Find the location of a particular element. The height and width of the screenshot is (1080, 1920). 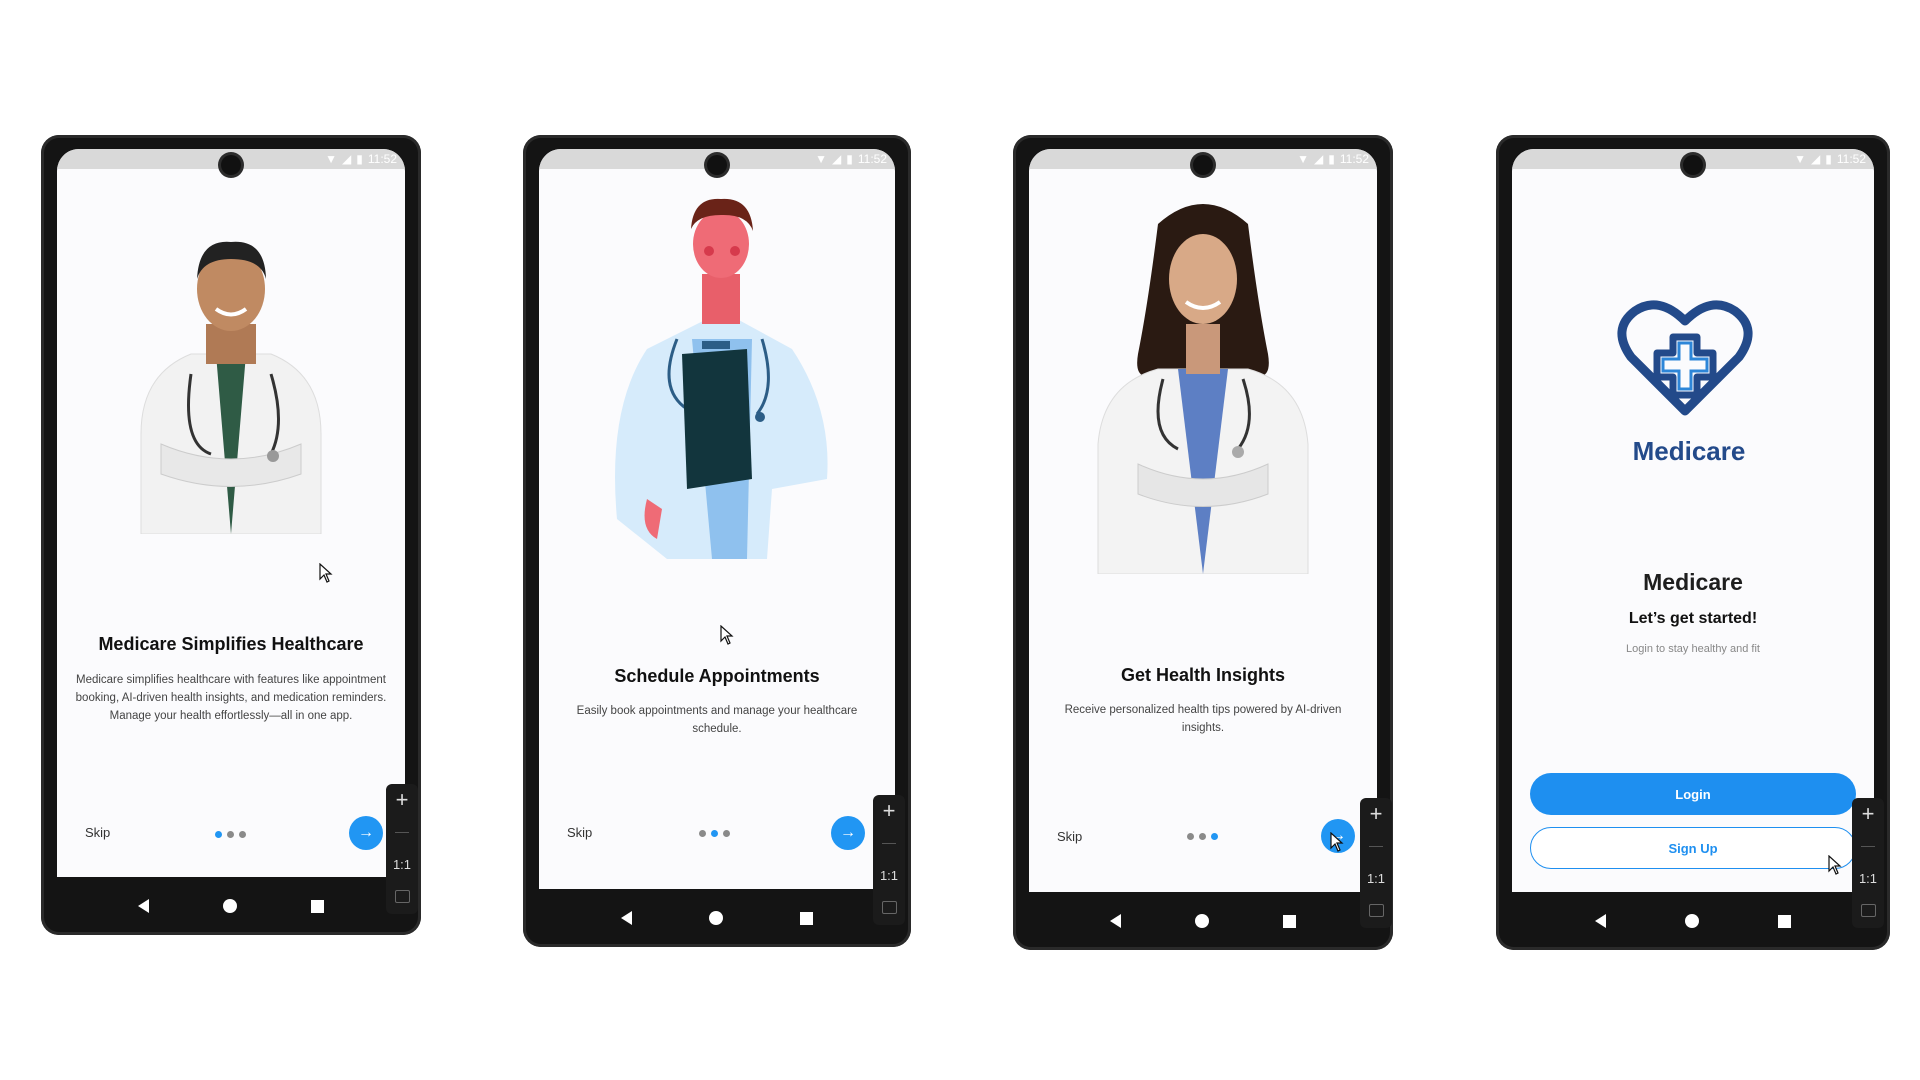

onboarding-title: Schedule Appointments is located at coordinates (717, 676).